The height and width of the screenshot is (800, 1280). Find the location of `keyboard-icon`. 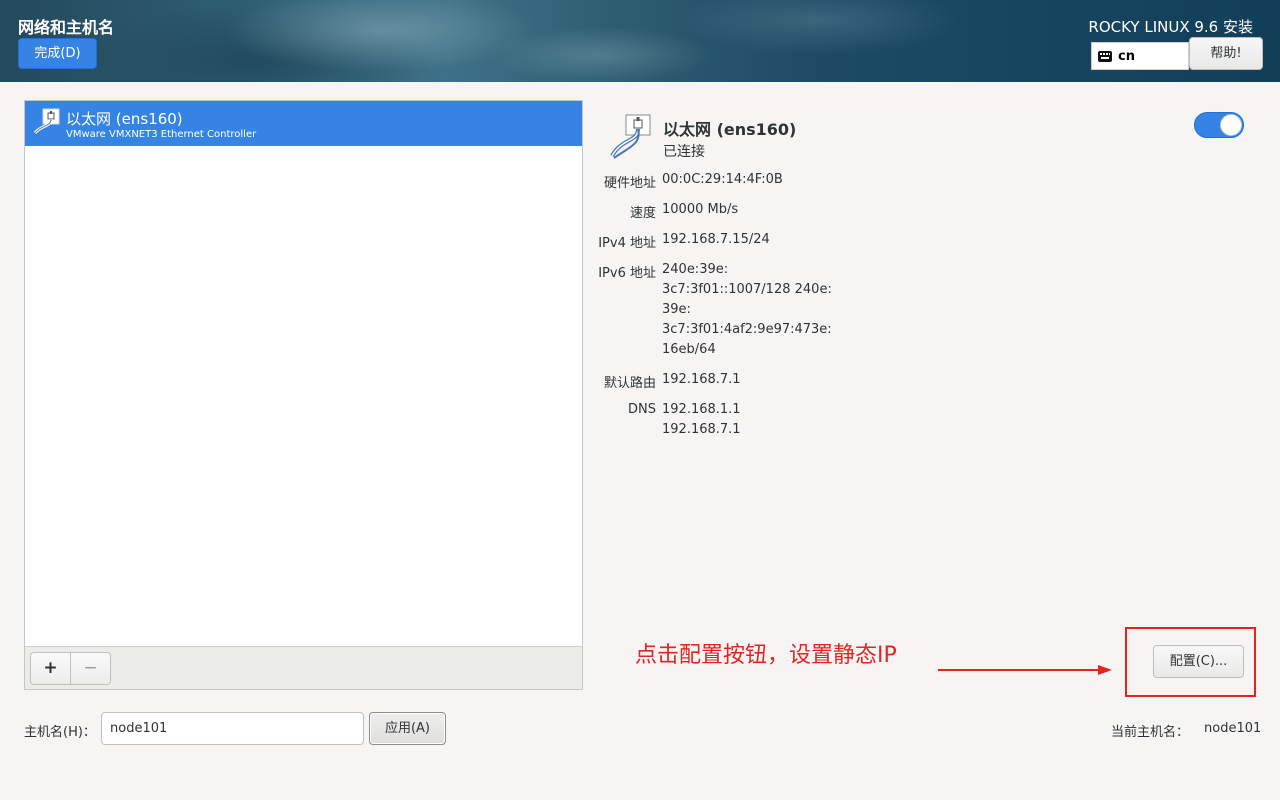

keyboard-icon is located at coordinates (1105, 56).